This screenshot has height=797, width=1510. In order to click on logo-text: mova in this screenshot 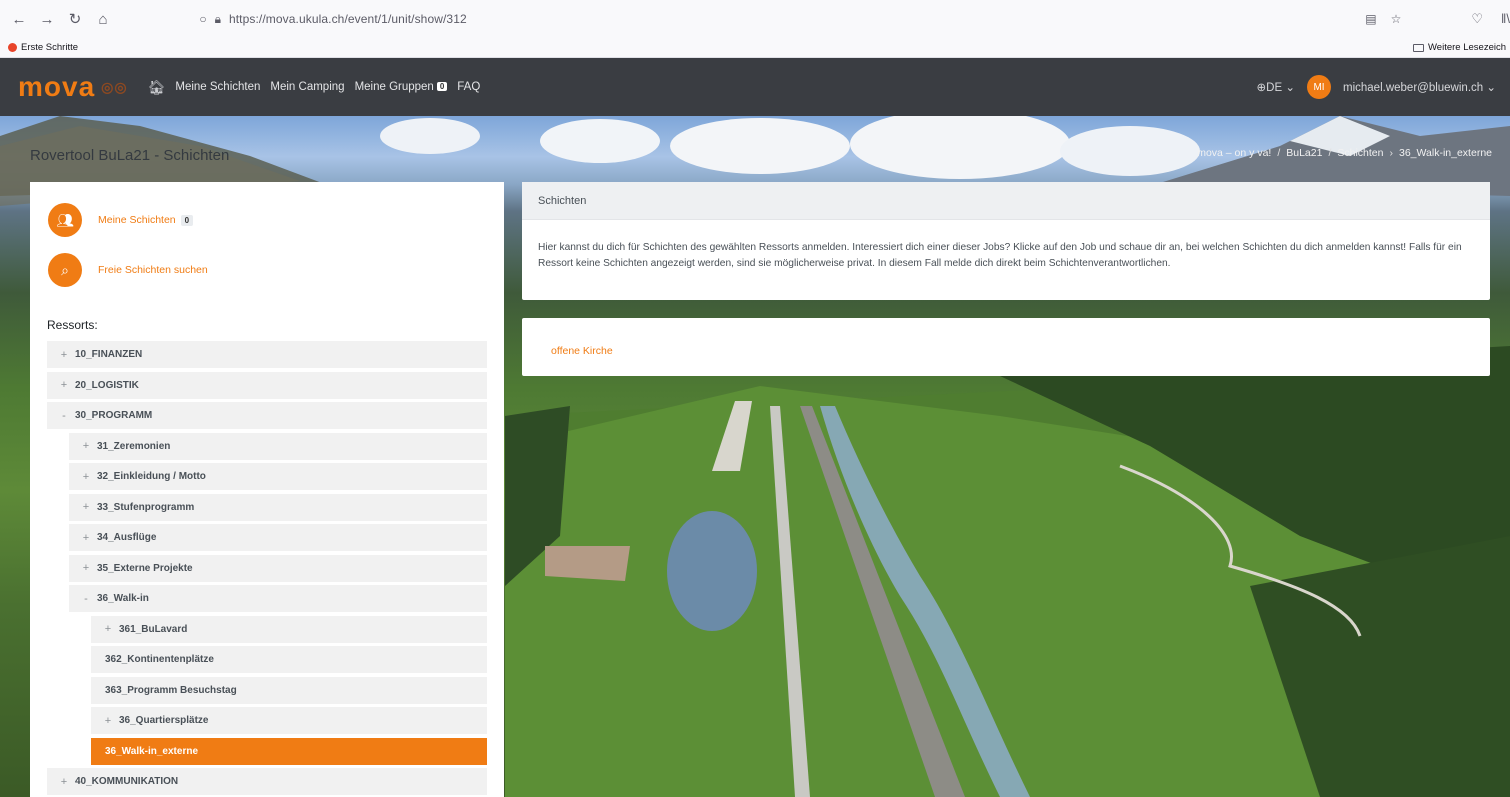, I will do `click(57, 86)`.